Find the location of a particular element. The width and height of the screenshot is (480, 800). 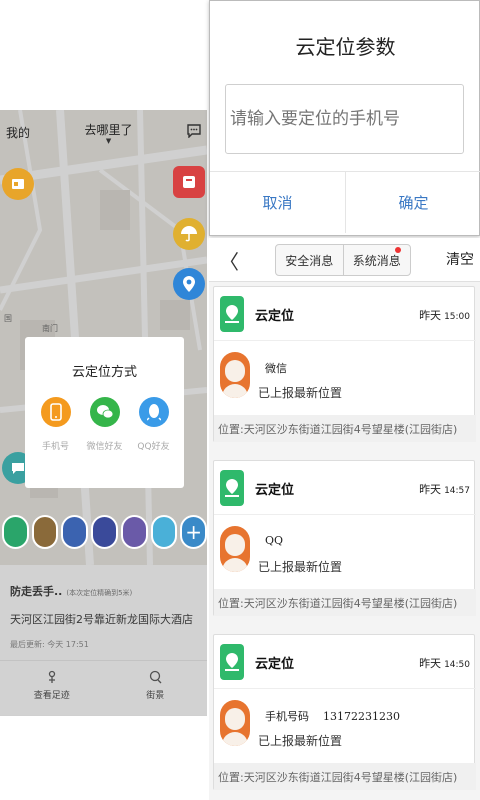

add-member-icon: + is located at coordinates (193, 532).